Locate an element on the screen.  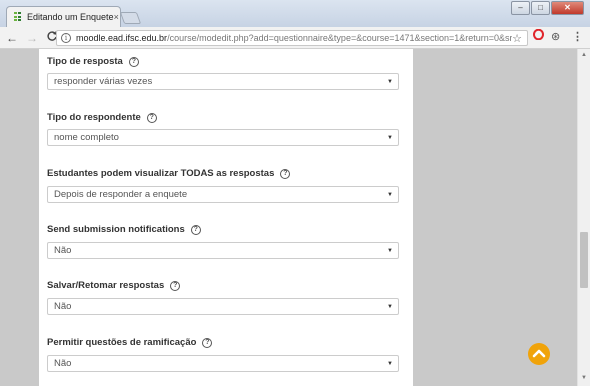
field-label-tipo-respondente: Tipo do respondente ? is located at coordinates (102, 117).